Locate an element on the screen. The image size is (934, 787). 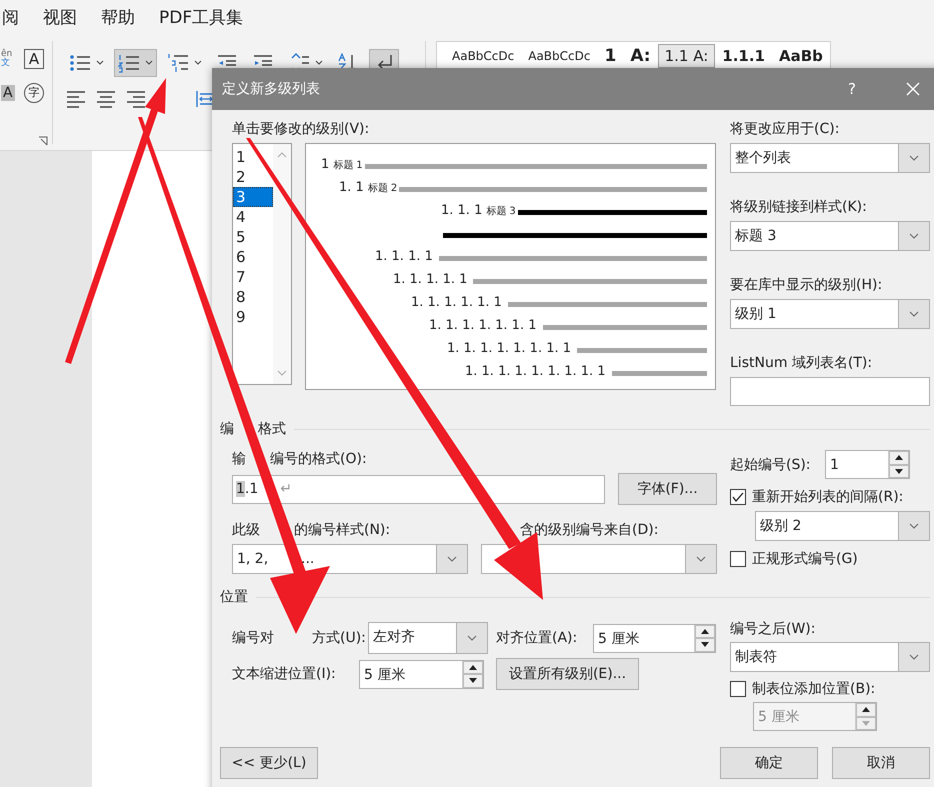
align-left-icon is located at coordinates (76, 99).